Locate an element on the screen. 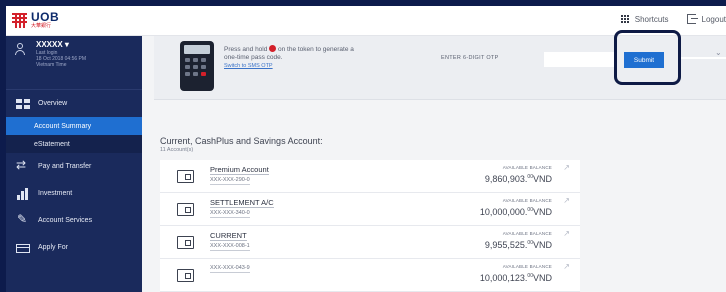  security-token-icon is located at coordinates (197, 66).